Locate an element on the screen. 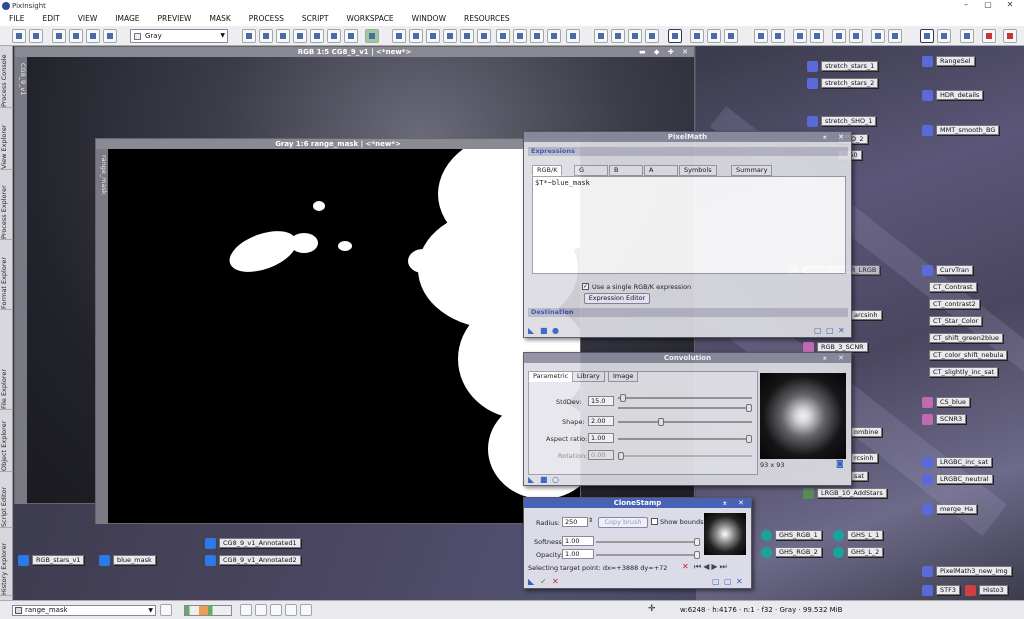  cancel-icon: ✕ is located at coordinates (555, 581).